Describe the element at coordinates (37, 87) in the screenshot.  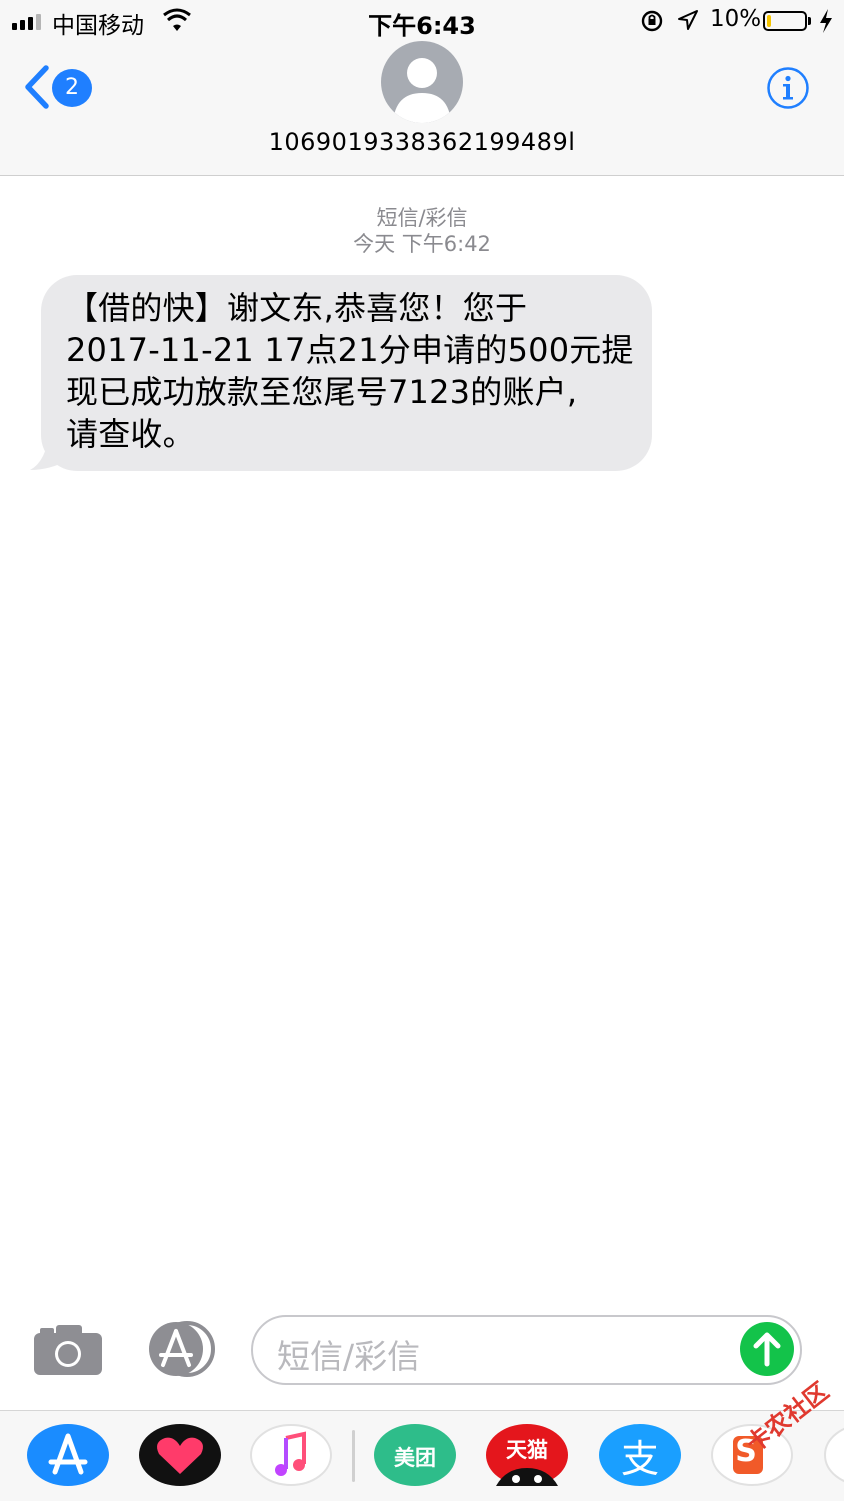
I see `back-chevron-icon` at that location.